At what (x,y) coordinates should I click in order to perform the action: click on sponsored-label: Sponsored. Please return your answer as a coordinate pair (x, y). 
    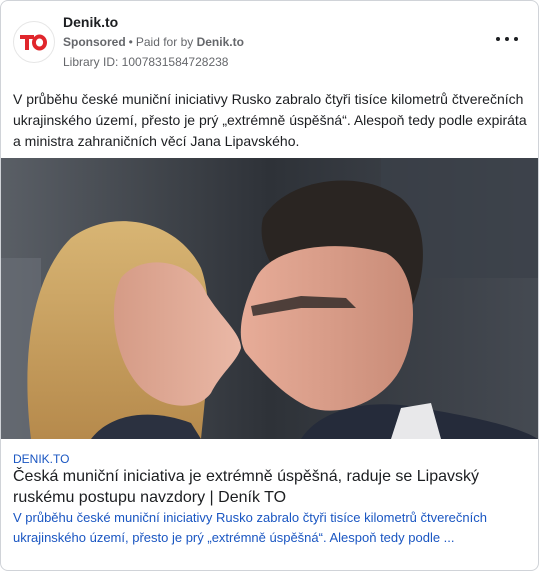
    Looking at the image, I should click on (94, 42).